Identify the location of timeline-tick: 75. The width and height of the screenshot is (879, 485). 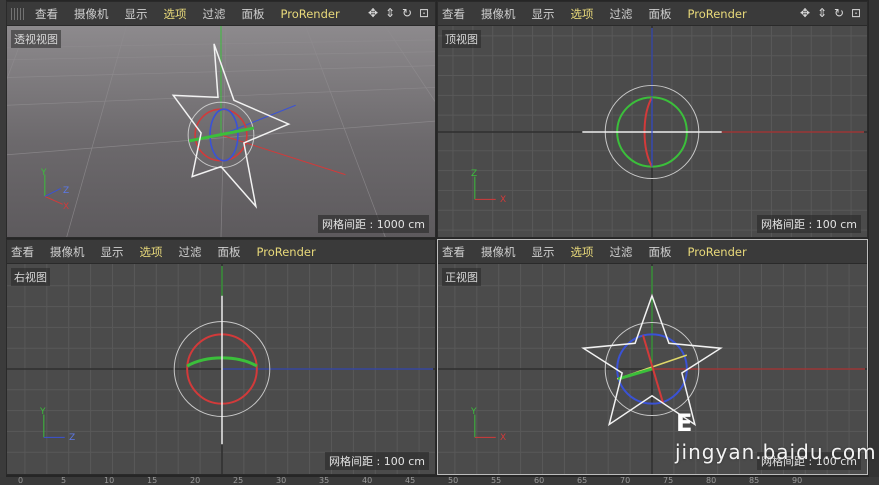
(668, 480).